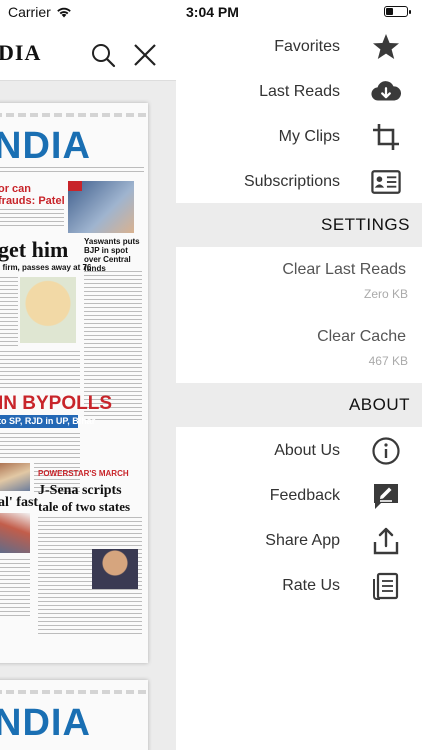 The image size is (422, 750). I want to click on wifi-icon, so click(63, 12).